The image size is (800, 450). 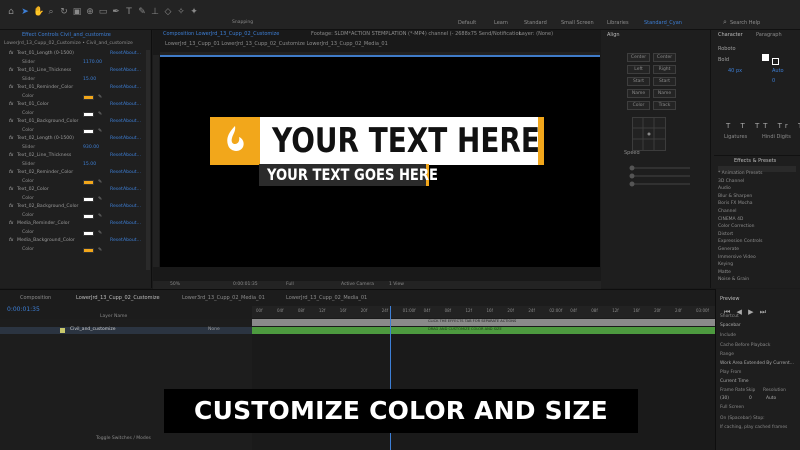 I want to click on toggle-switches-modes: Toggle Switches / Modes, so click(x=123, y=438).